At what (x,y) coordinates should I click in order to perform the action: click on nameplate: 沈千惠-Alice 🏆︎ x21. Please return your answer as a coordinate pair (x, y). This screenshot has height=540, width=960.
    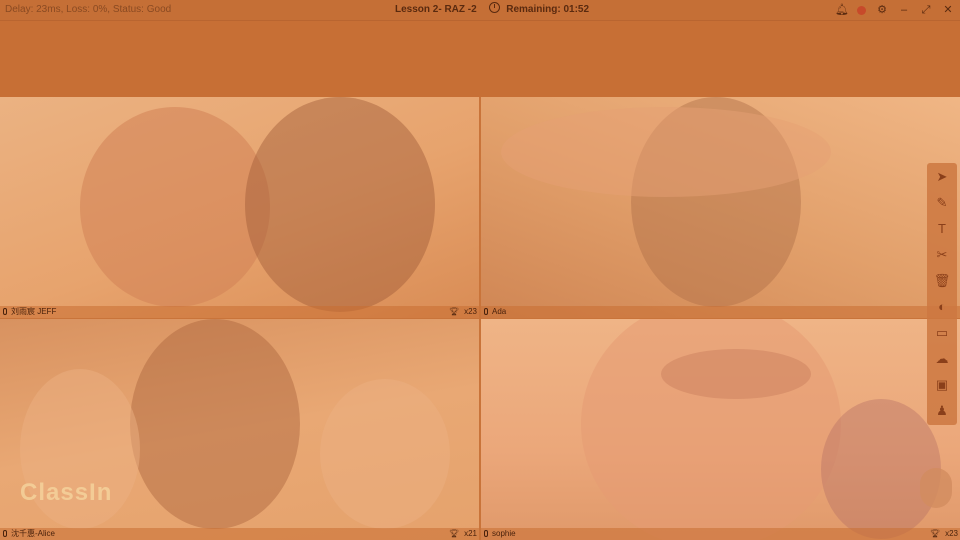
    Looking at the image, I should click on (239, 534).